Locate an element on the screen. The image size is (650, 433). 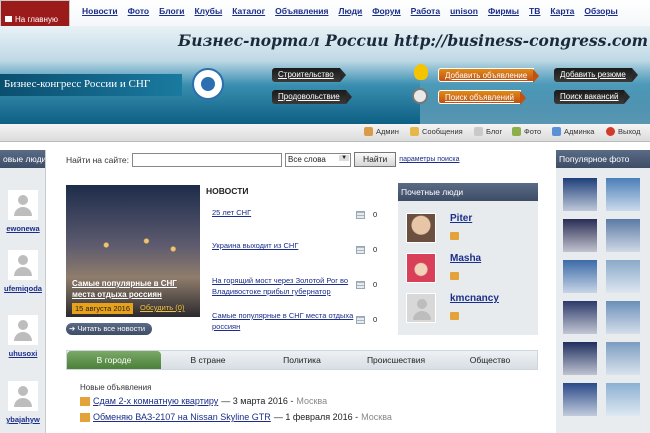
rank-badge-icon is located at coordinates (454, 316).